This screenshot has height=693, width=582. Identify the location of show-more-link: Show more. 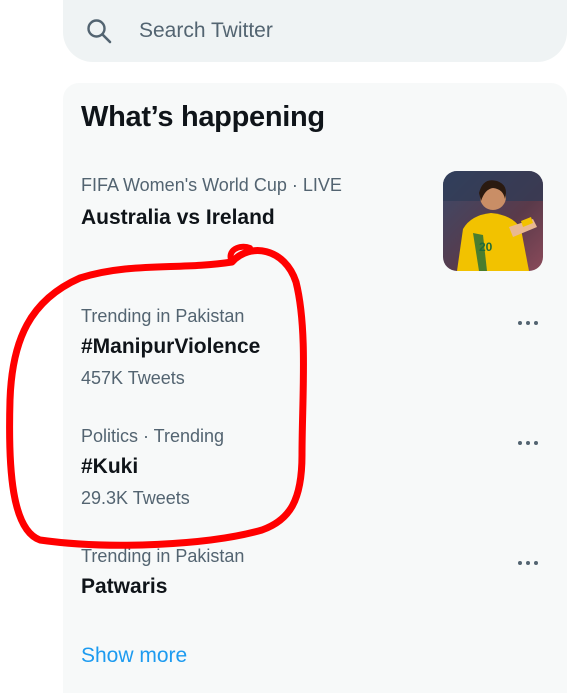
(134, 656).